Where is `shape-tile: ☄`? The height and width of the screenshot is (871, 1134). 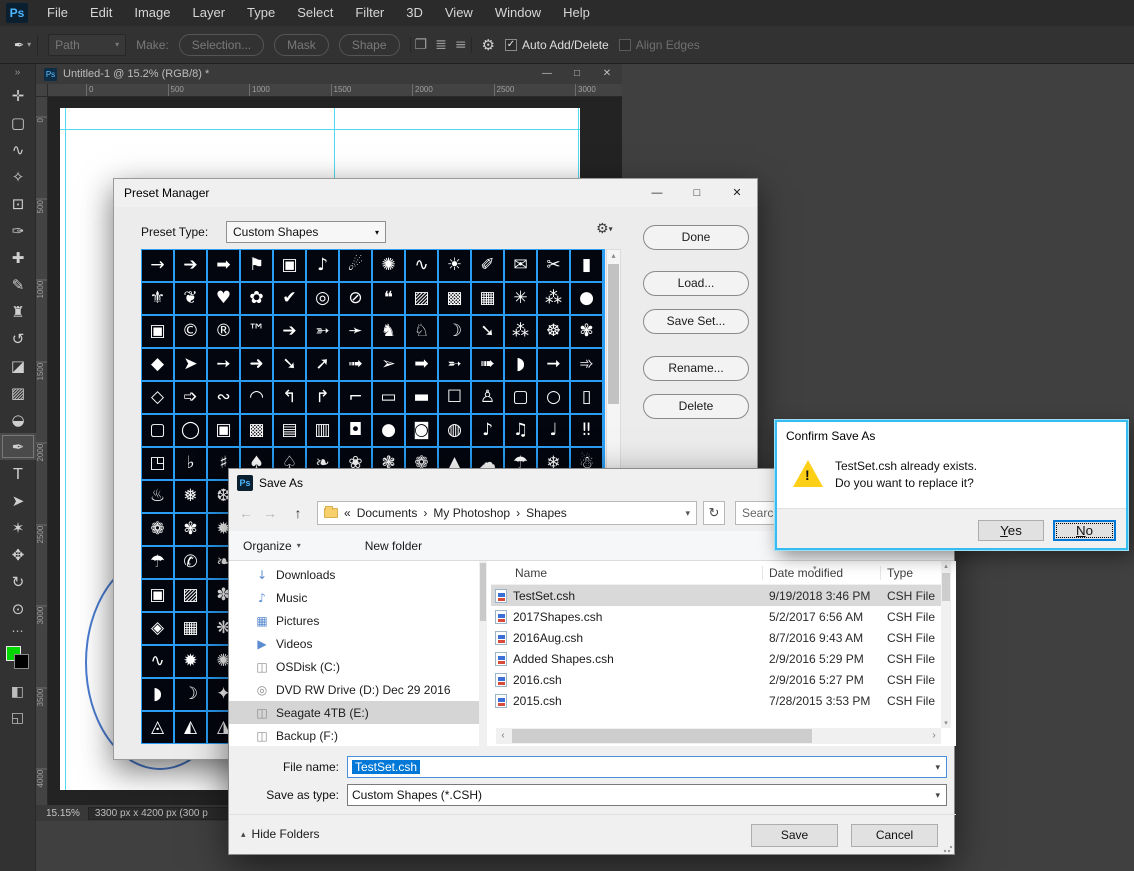 shape-tile: ☄ is located at coordinates (355, 265).